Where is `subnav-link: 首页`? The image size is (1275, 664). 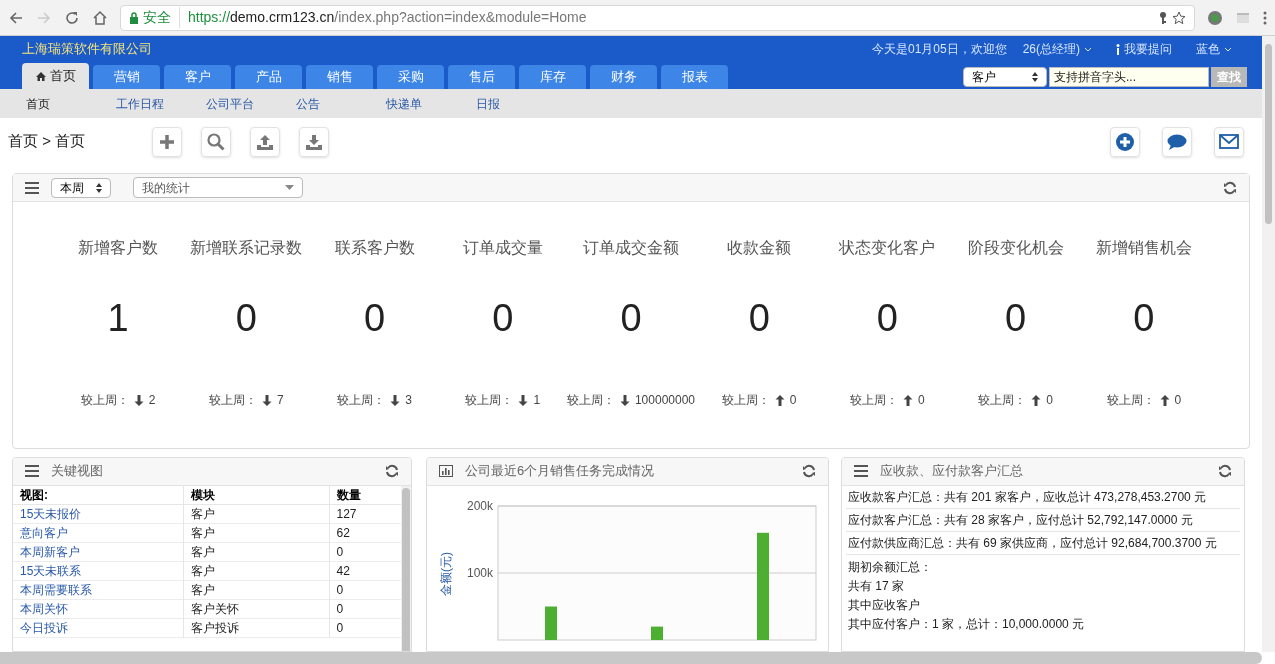
subnav-link: 首页 is located at coordinates (71, 103).